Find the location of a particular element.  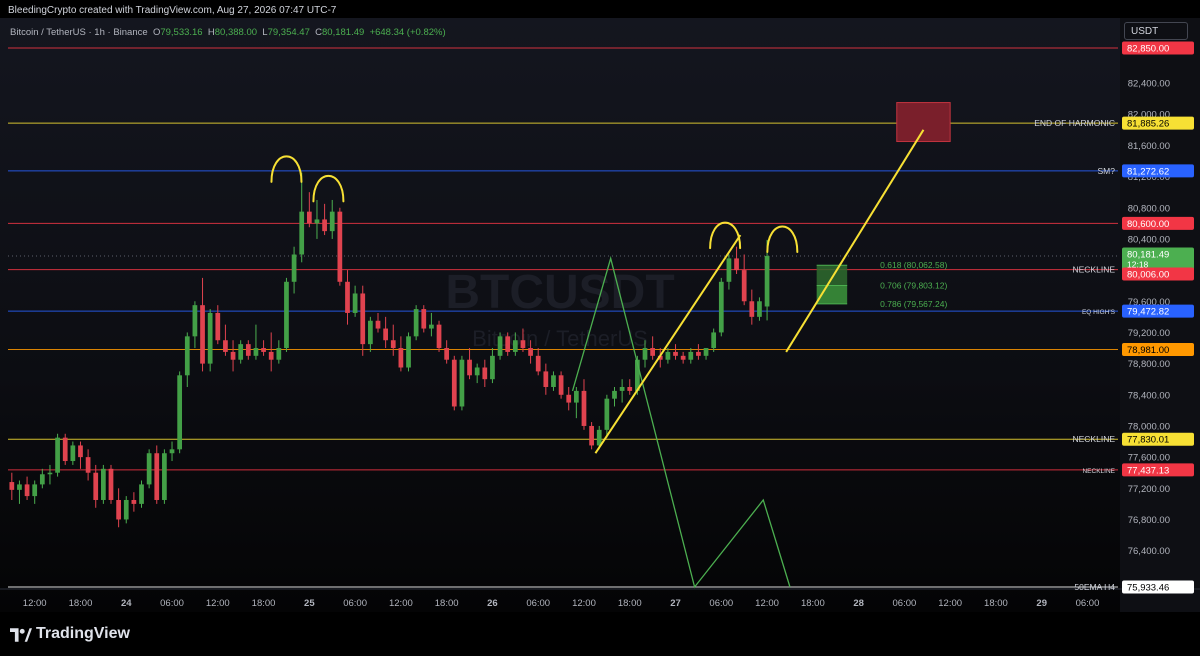

y-tick-label: 77,200.00 is located at coordinates (1149, 489).